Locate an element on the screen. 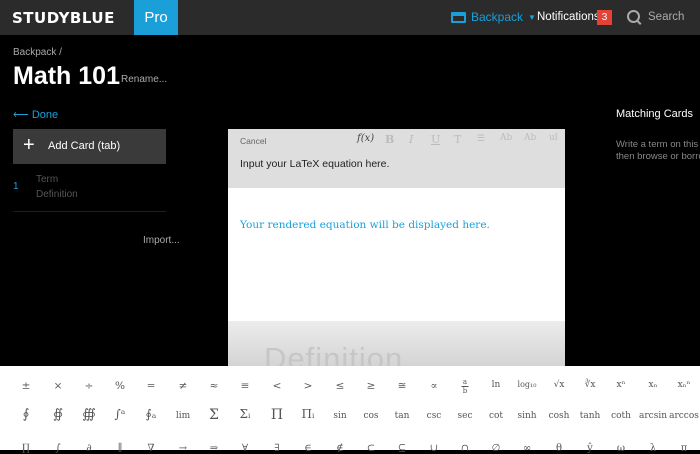 This screenshot has width=700, height=454. symbol-ln: ln is located at coordinates (496, 385).